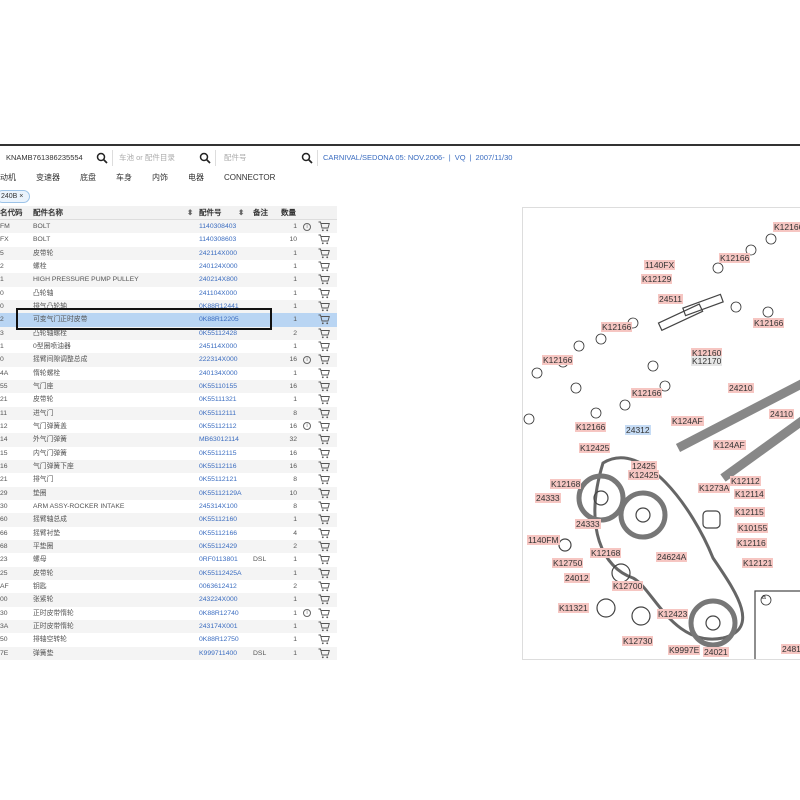 Image resolution: width=800 pixels, height=800 pixels. What do you see at coordinates (745, 481) in the screenshot?
I see `callout-label: K12112` at bounding box center [745, 481].